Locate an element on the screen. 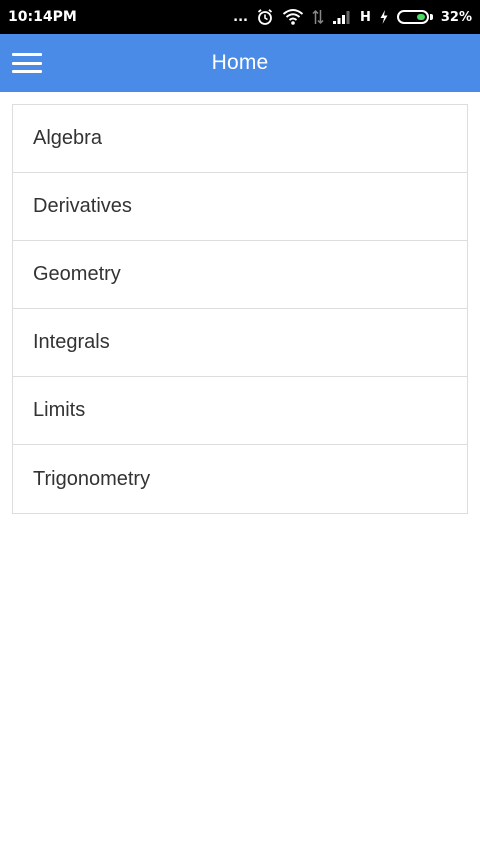  list-item-derivatives: Derivatives is located at coordinates (240, 207).